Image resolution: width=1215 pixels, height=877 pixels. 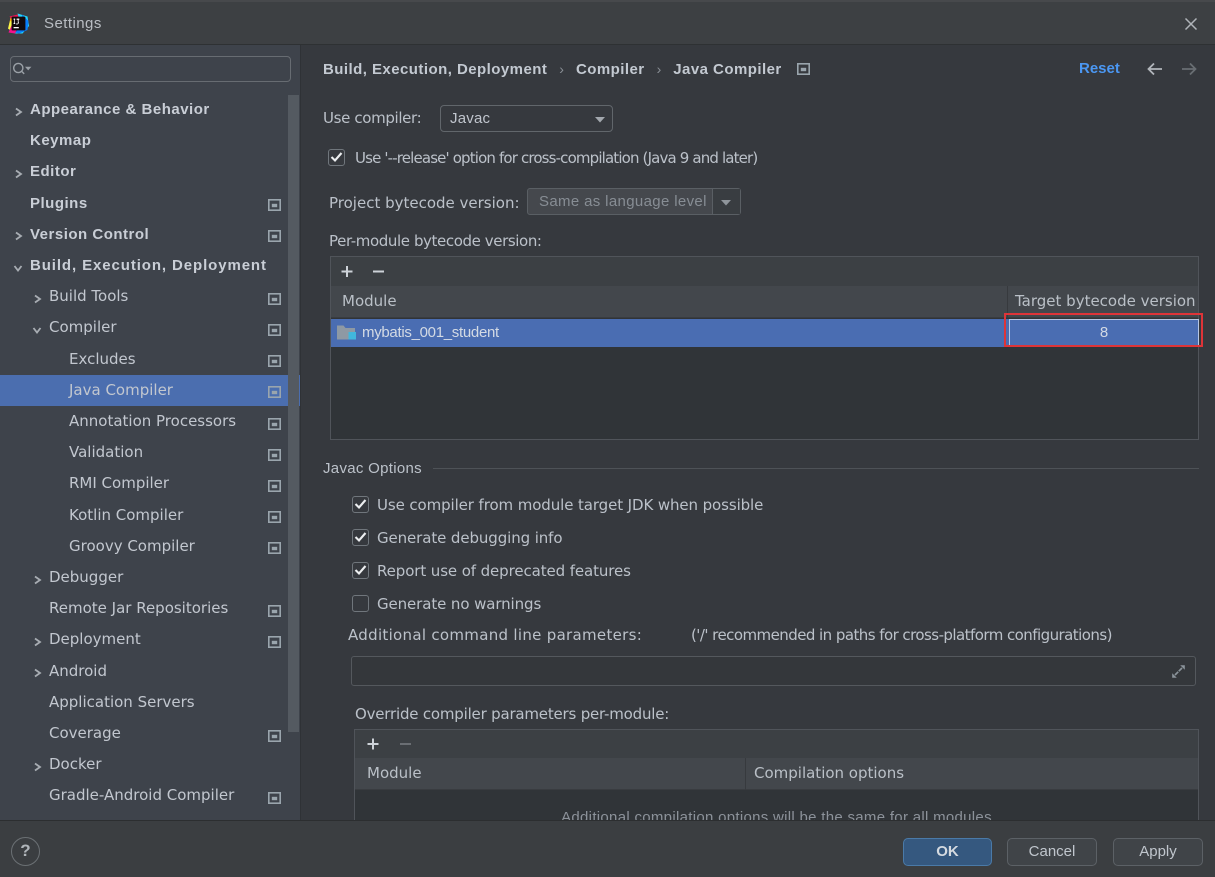 I want to click on sidebar-item-label: Excludes, so click(x=102, y=358).